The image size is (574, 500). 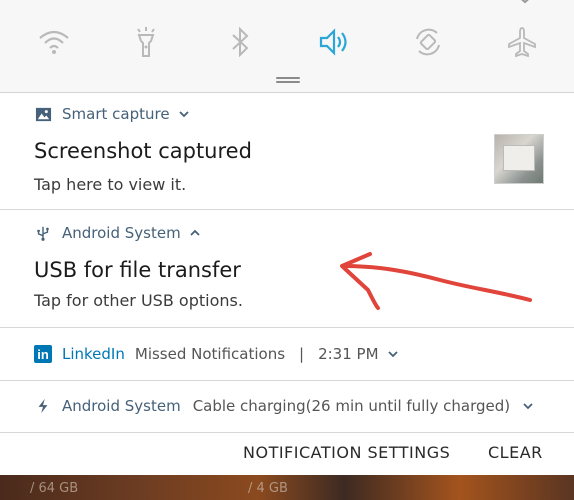 What do you see at coordinates (43, 233) in the screenshot?
I see `usb-icon` at bounding box center [43, 233].